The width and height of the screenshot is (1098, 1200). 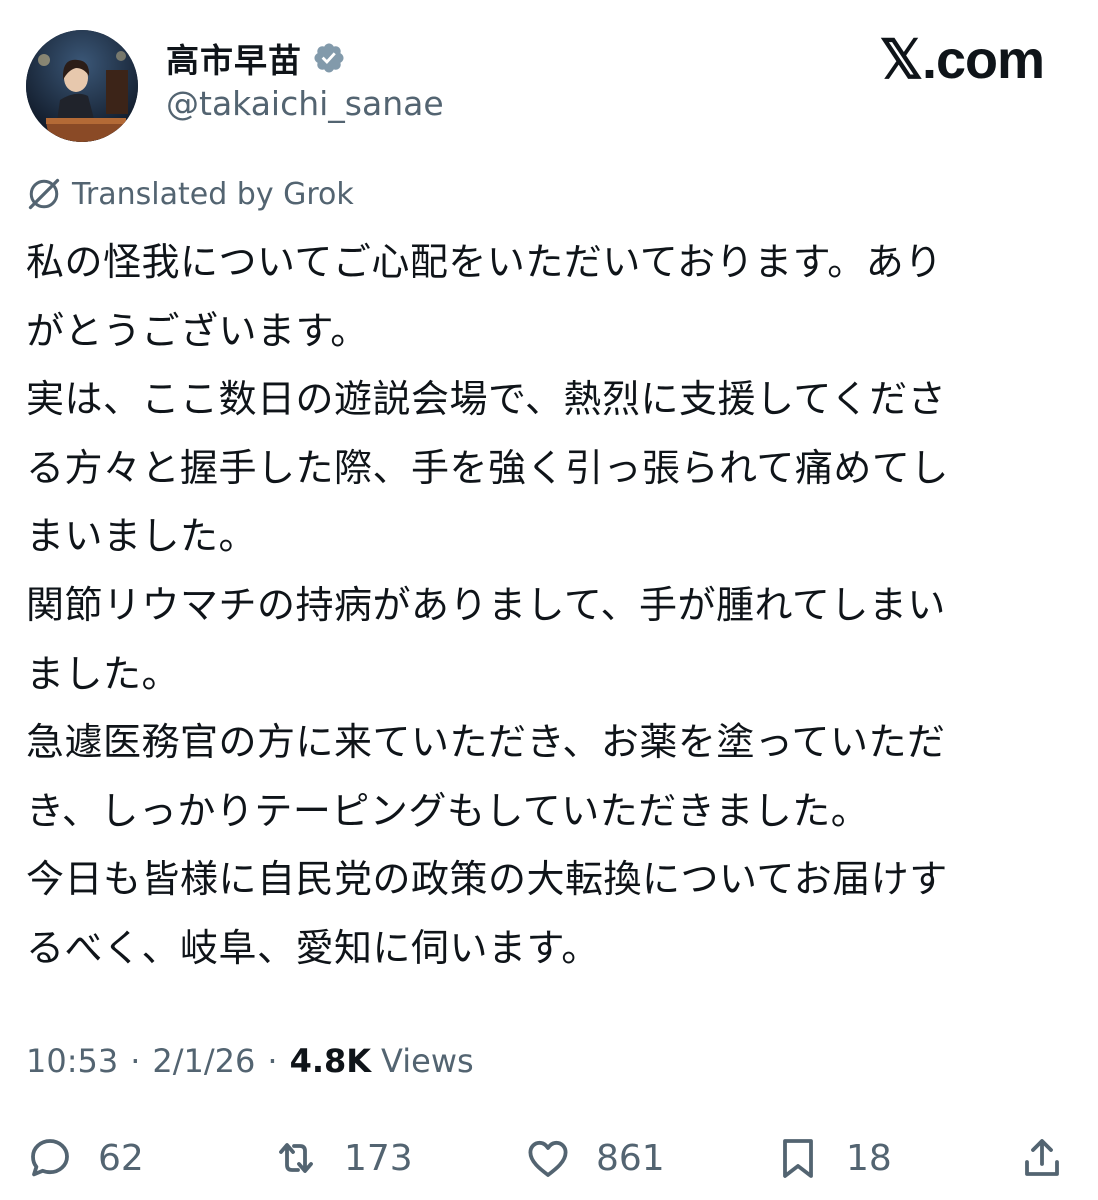 I want to click on tweet-line: 関節リウマチの持病がありまして、手が腫れてしまい, so click(x=486, y=604).